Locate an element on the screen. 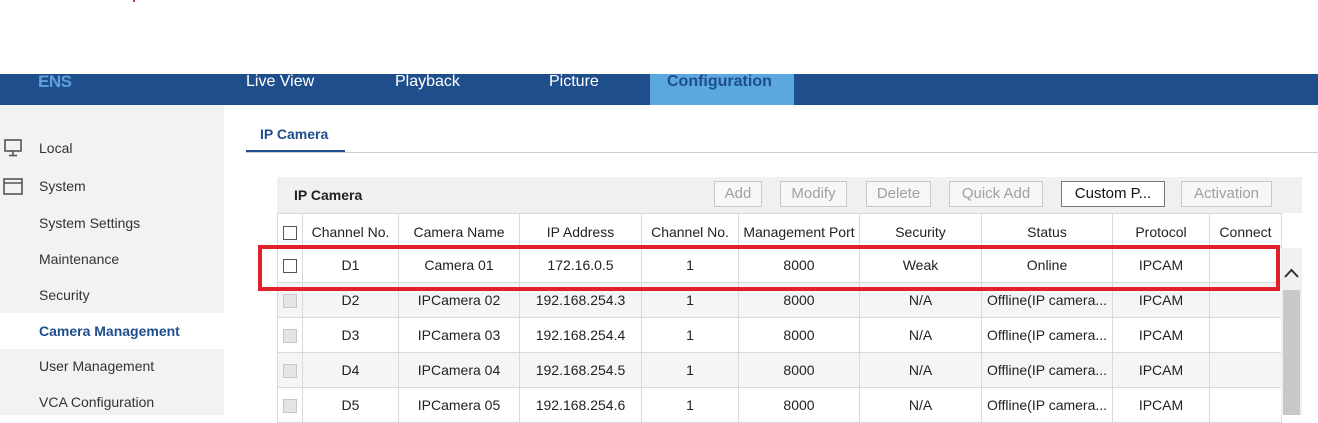 This screenshot has width=1318, height=423. window-icon is located at coordinates (13, 186).